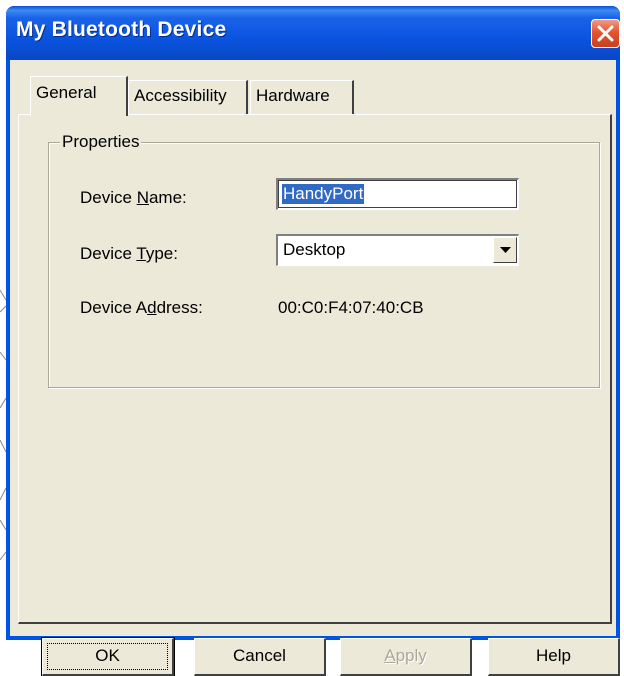 The height and width of the screenshot is (676, 624). I want to click on tab-hardware: Hardware, so click(302, 97).